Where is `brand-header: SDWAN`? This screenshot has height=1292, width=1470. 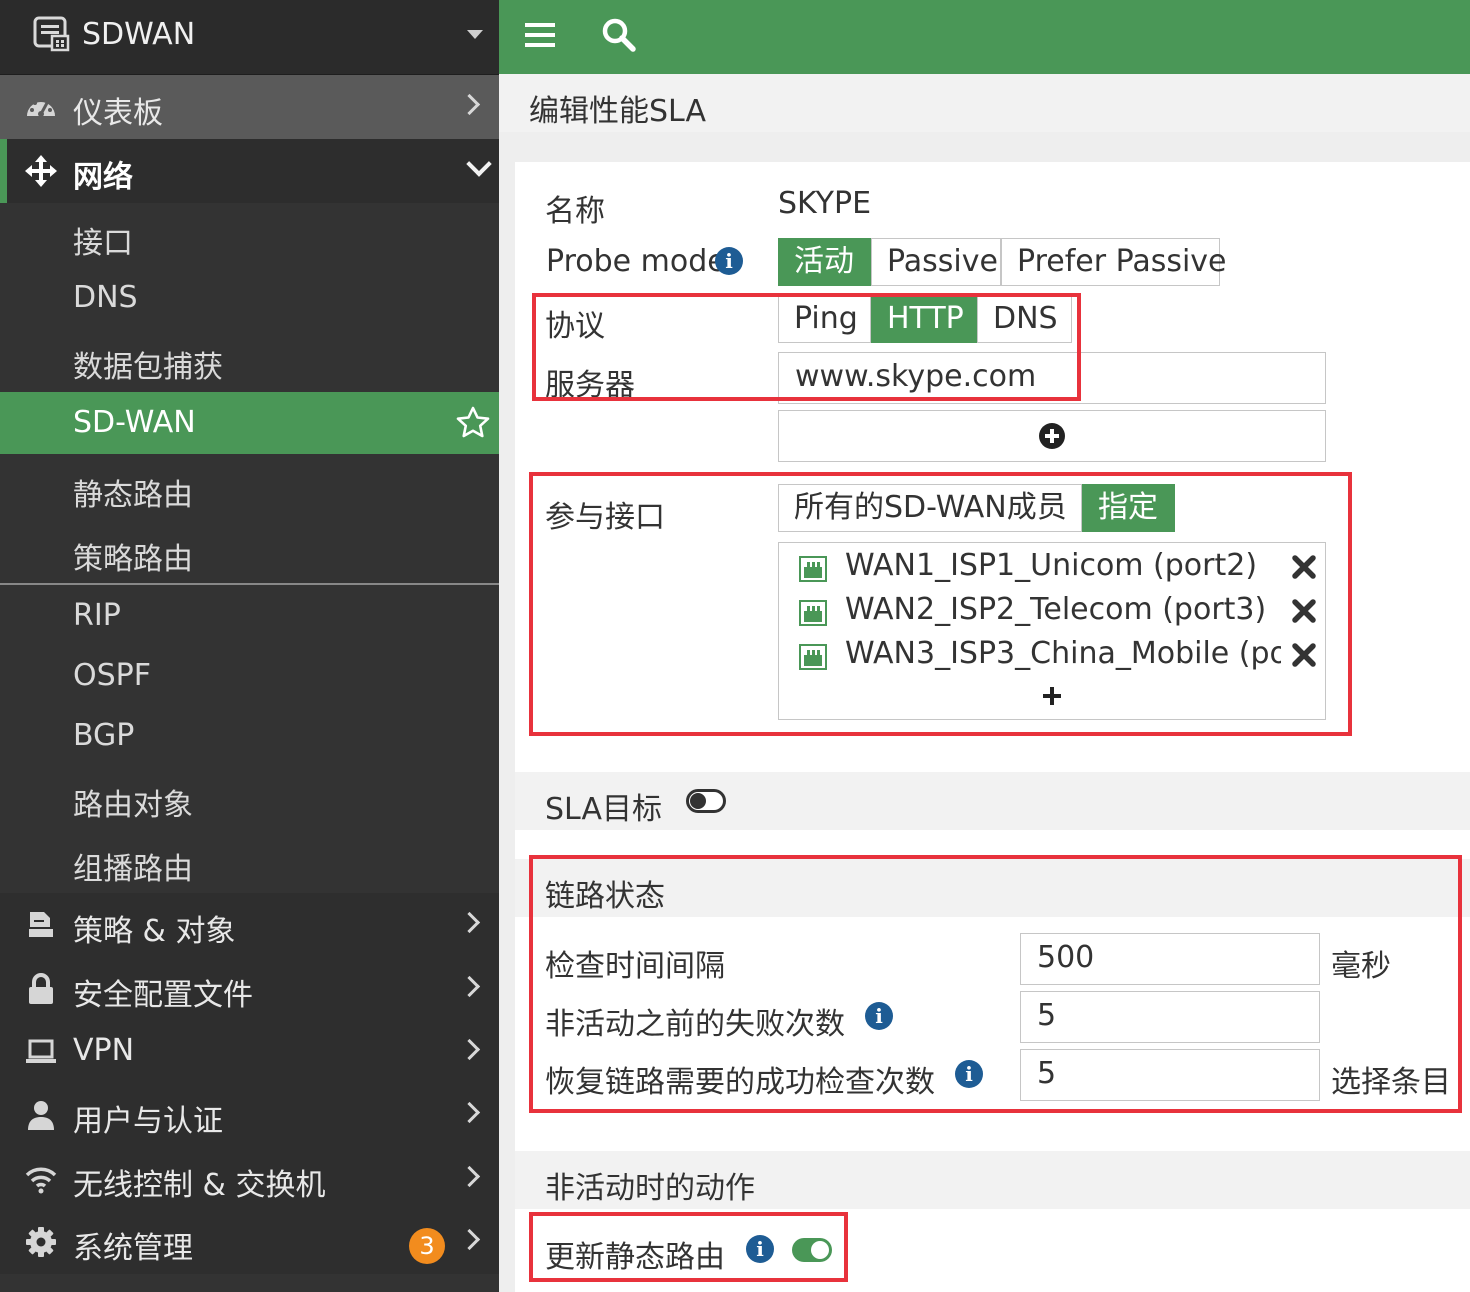 brand-header: SDWAN is located at coordinates (249, 37).